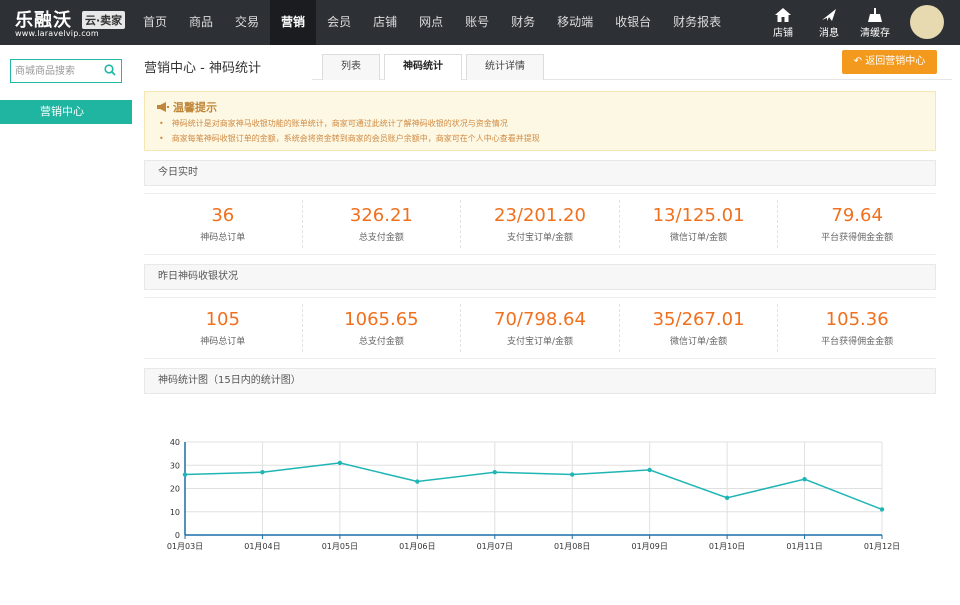 The image size is (960, 605). I want to click on x-tick-label: 01月10日, so click(727, 546).